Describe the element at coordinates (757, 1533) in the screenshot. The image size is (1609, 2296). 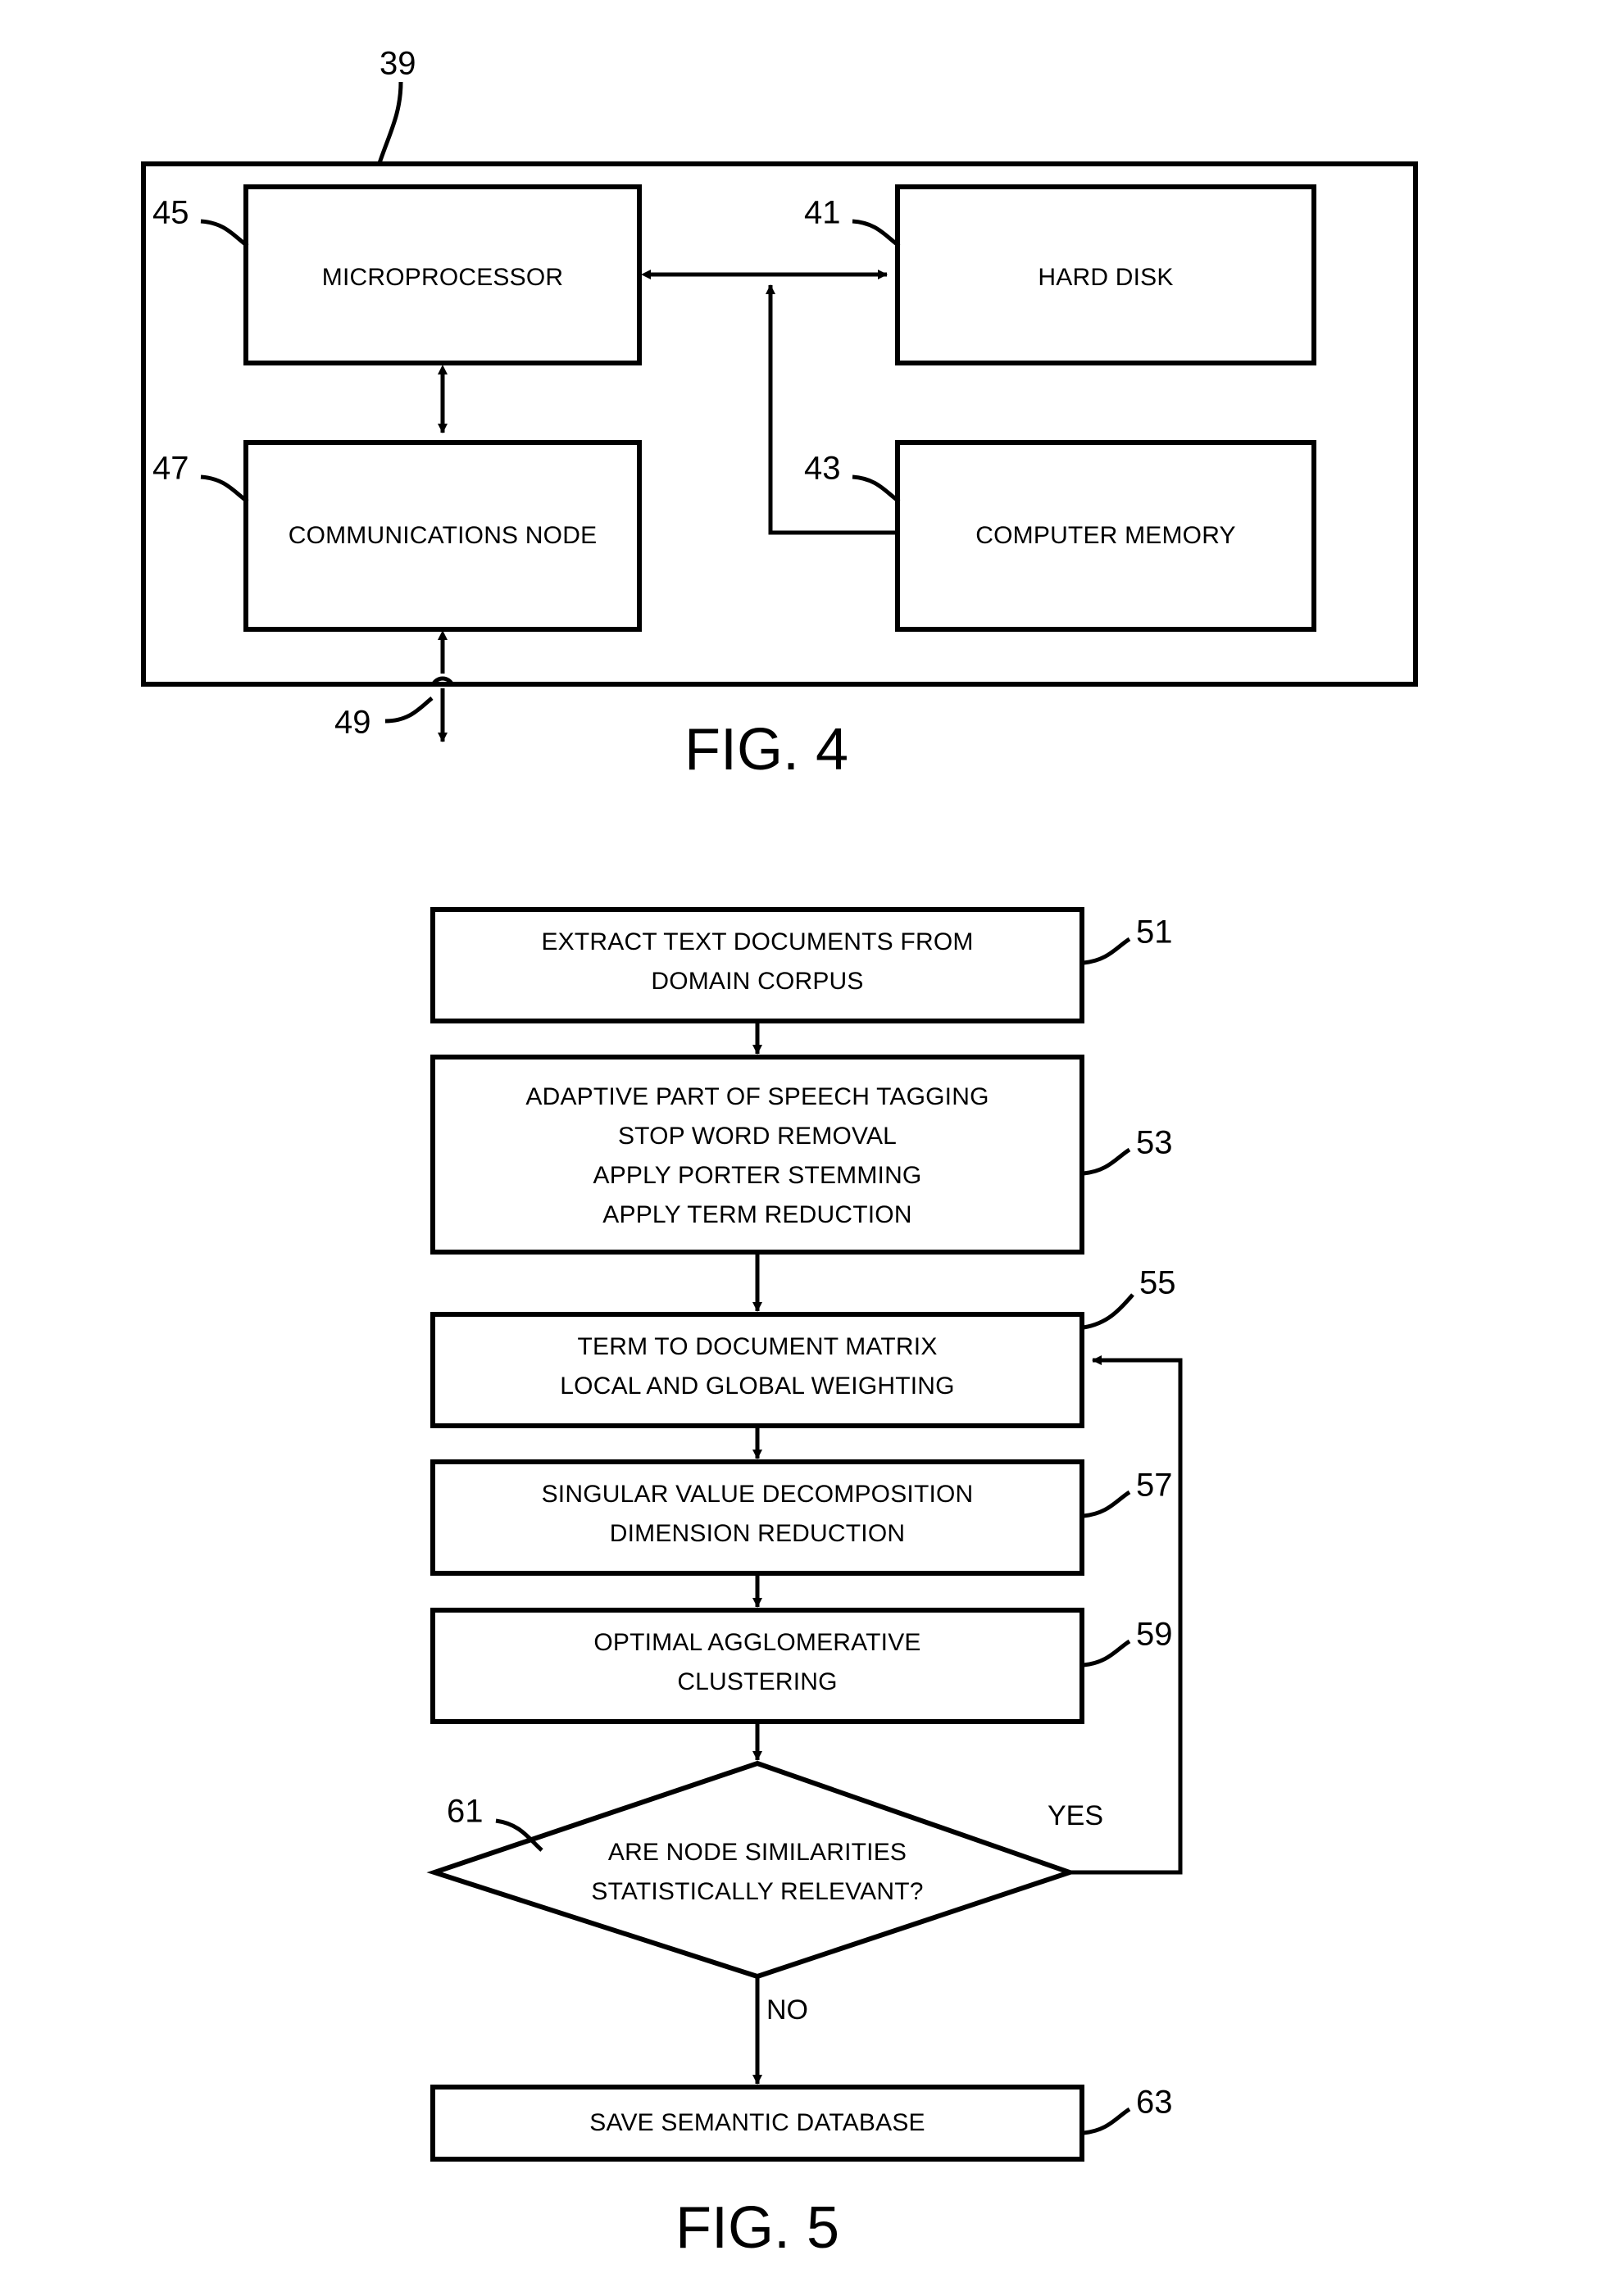
I see `flow-step-57-line2: DIMENSION REDUCTION` at that location.